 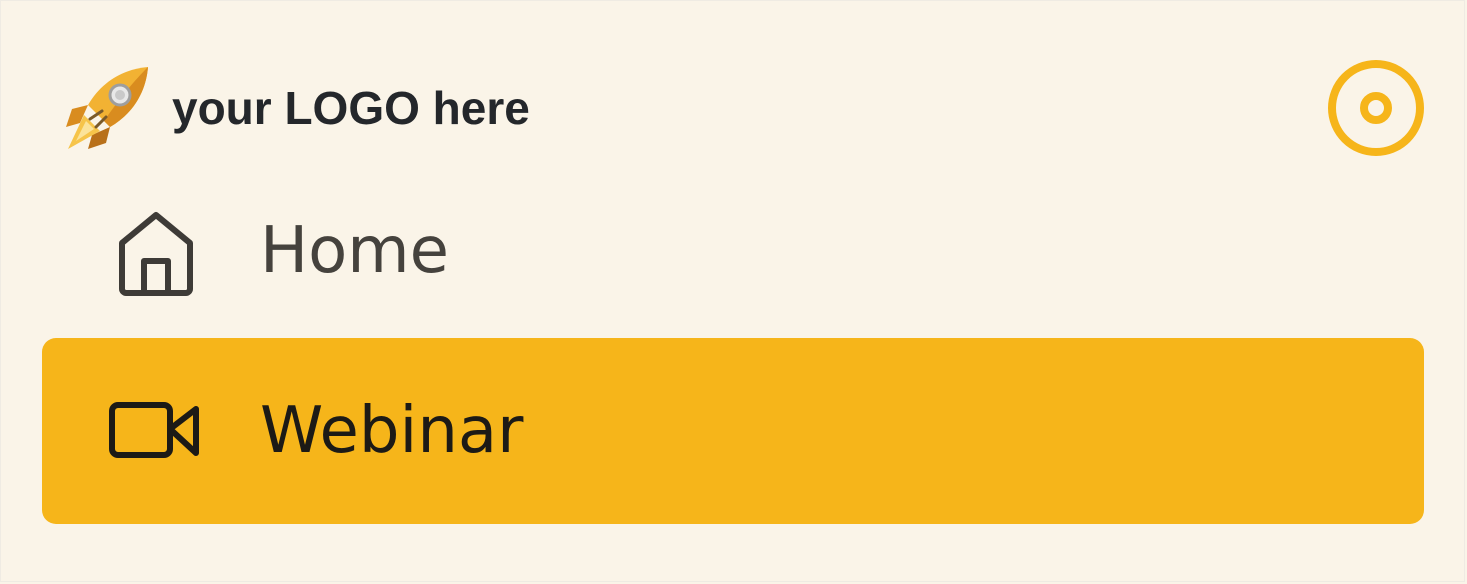 I want to click on home-icon, so click(x=156, y=251).